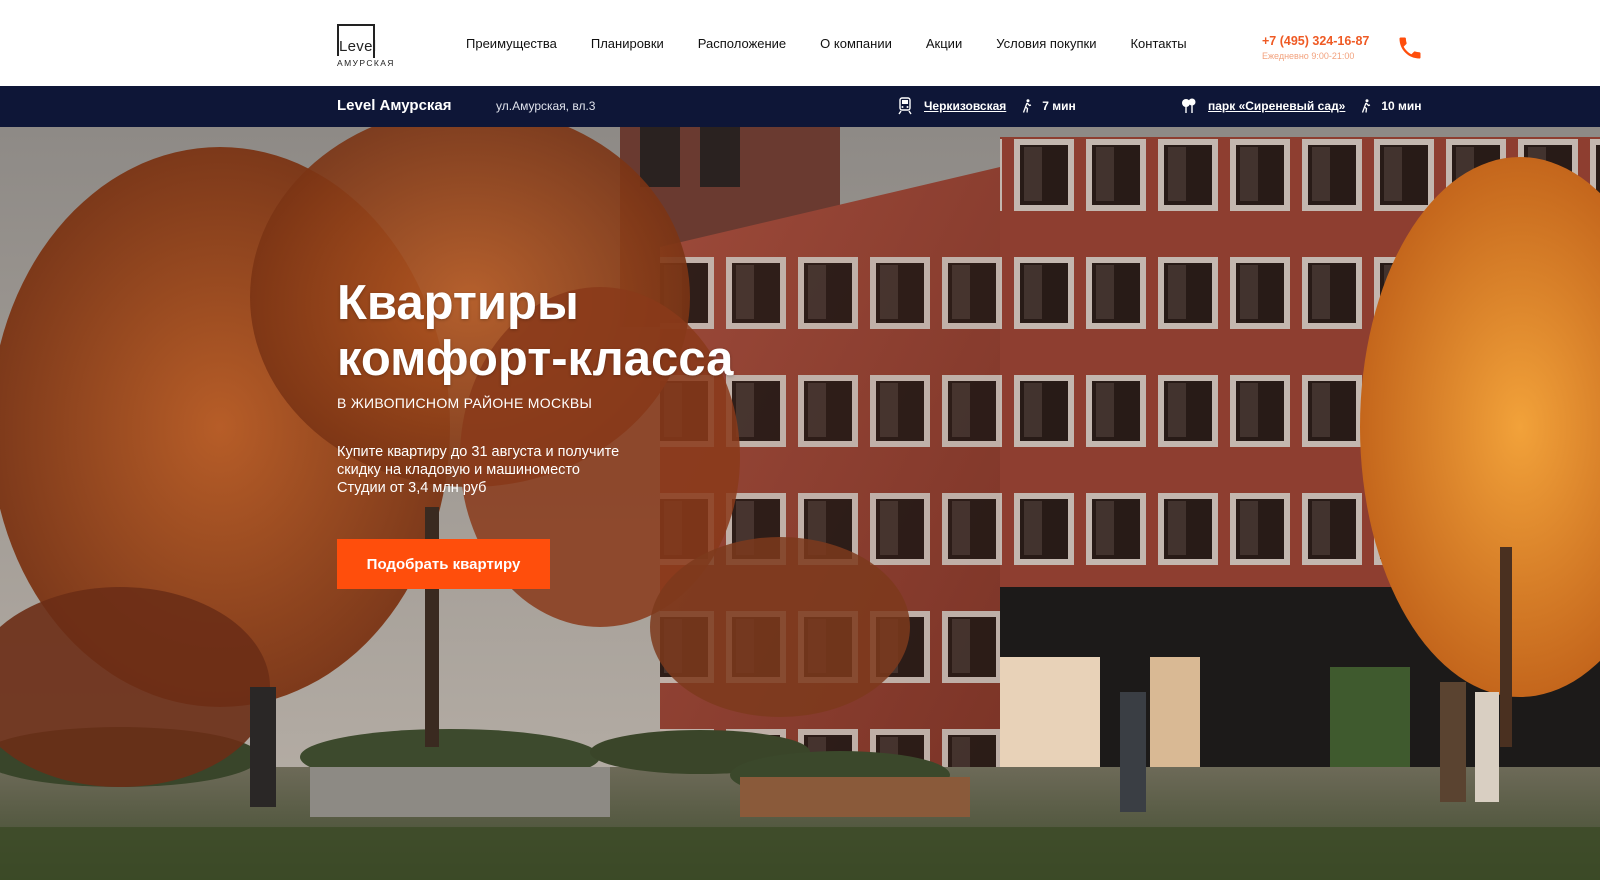 This screenshot has width=1600, height=880. I want to click on park-info: парк «Сиреневый сад» 10 мин, so click(1301, 106).